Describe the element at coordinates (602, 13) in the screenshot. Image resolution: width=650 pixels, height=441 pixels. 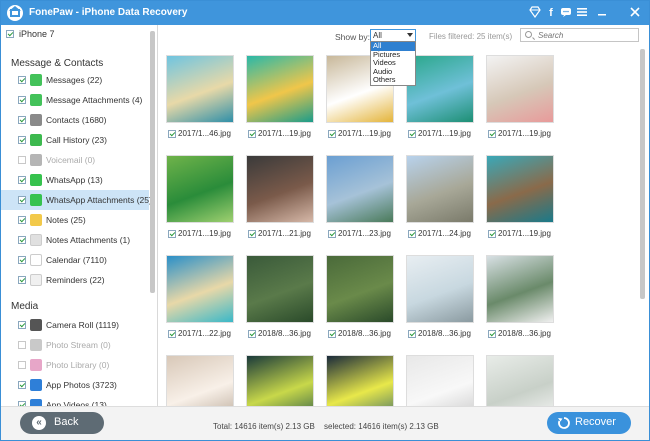
I see `minimize-icon` at that location.